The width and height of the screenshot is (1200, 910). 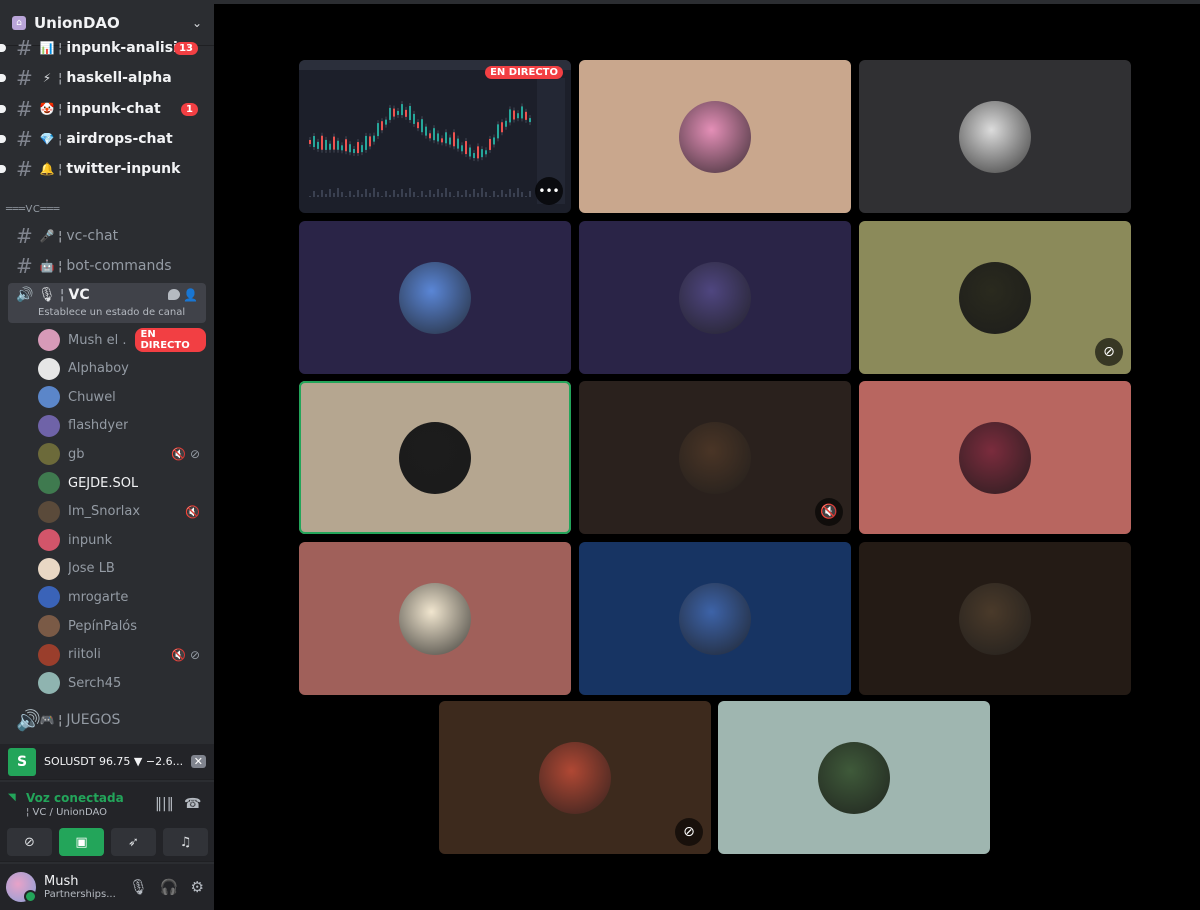 I want to click on voice-user: Serch45, so click(x=122, y=683).